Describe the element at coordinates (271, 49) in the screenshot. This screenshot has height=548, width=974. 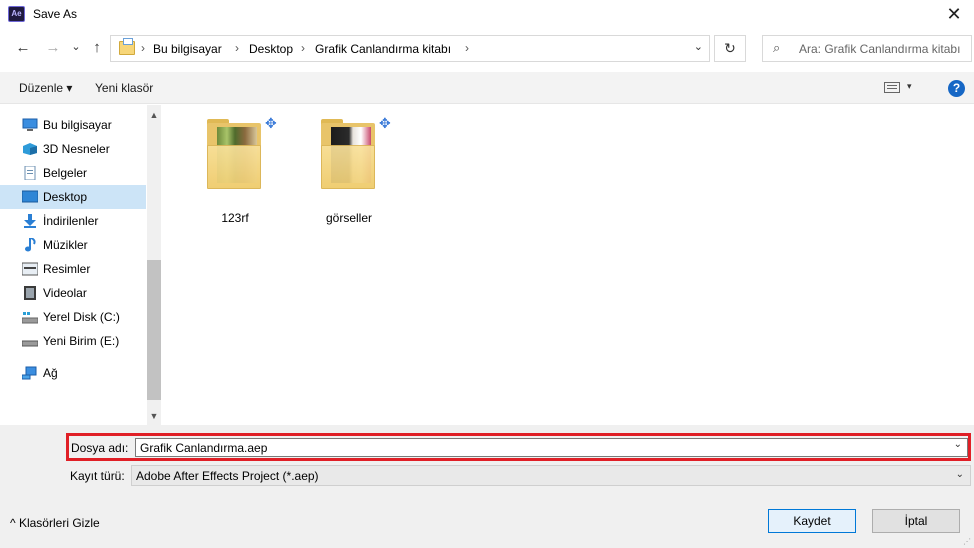
I see `breadcrumb-desktop: Desktop` at that location.